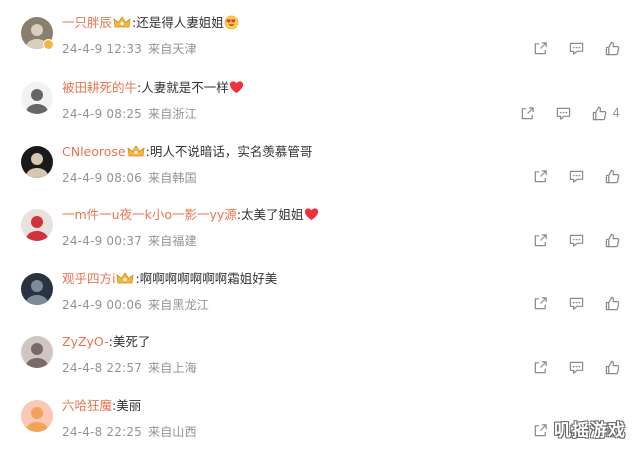 Image resolution: width=636 pixels, height=451 pixels. What do you see at coordinates (590, 431) in the screenshot?
I see `watermark: 叽摇游戏` at bounding box center [590, 431].